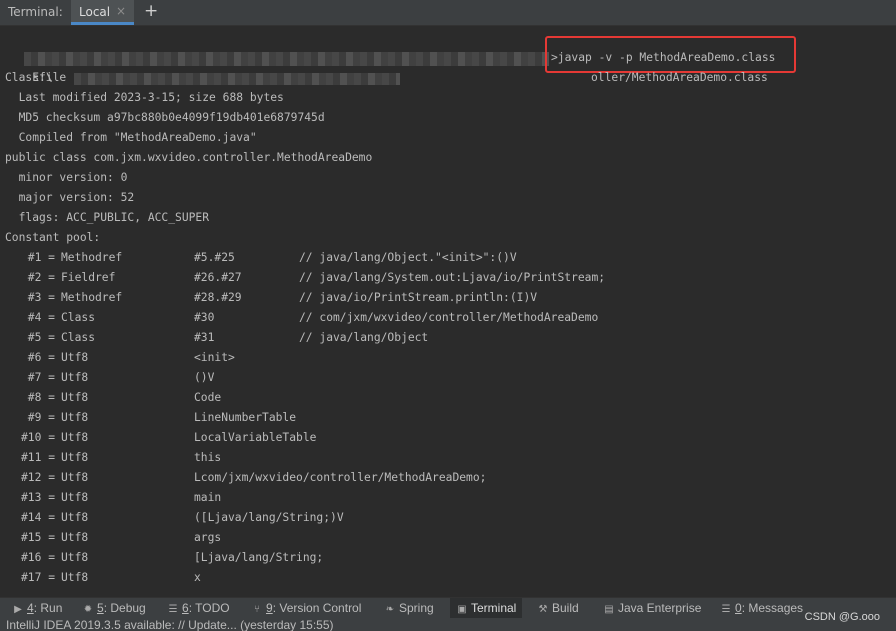  I want to click on tool-window-messages: ☰ 0: Messages, so click(762, 608).